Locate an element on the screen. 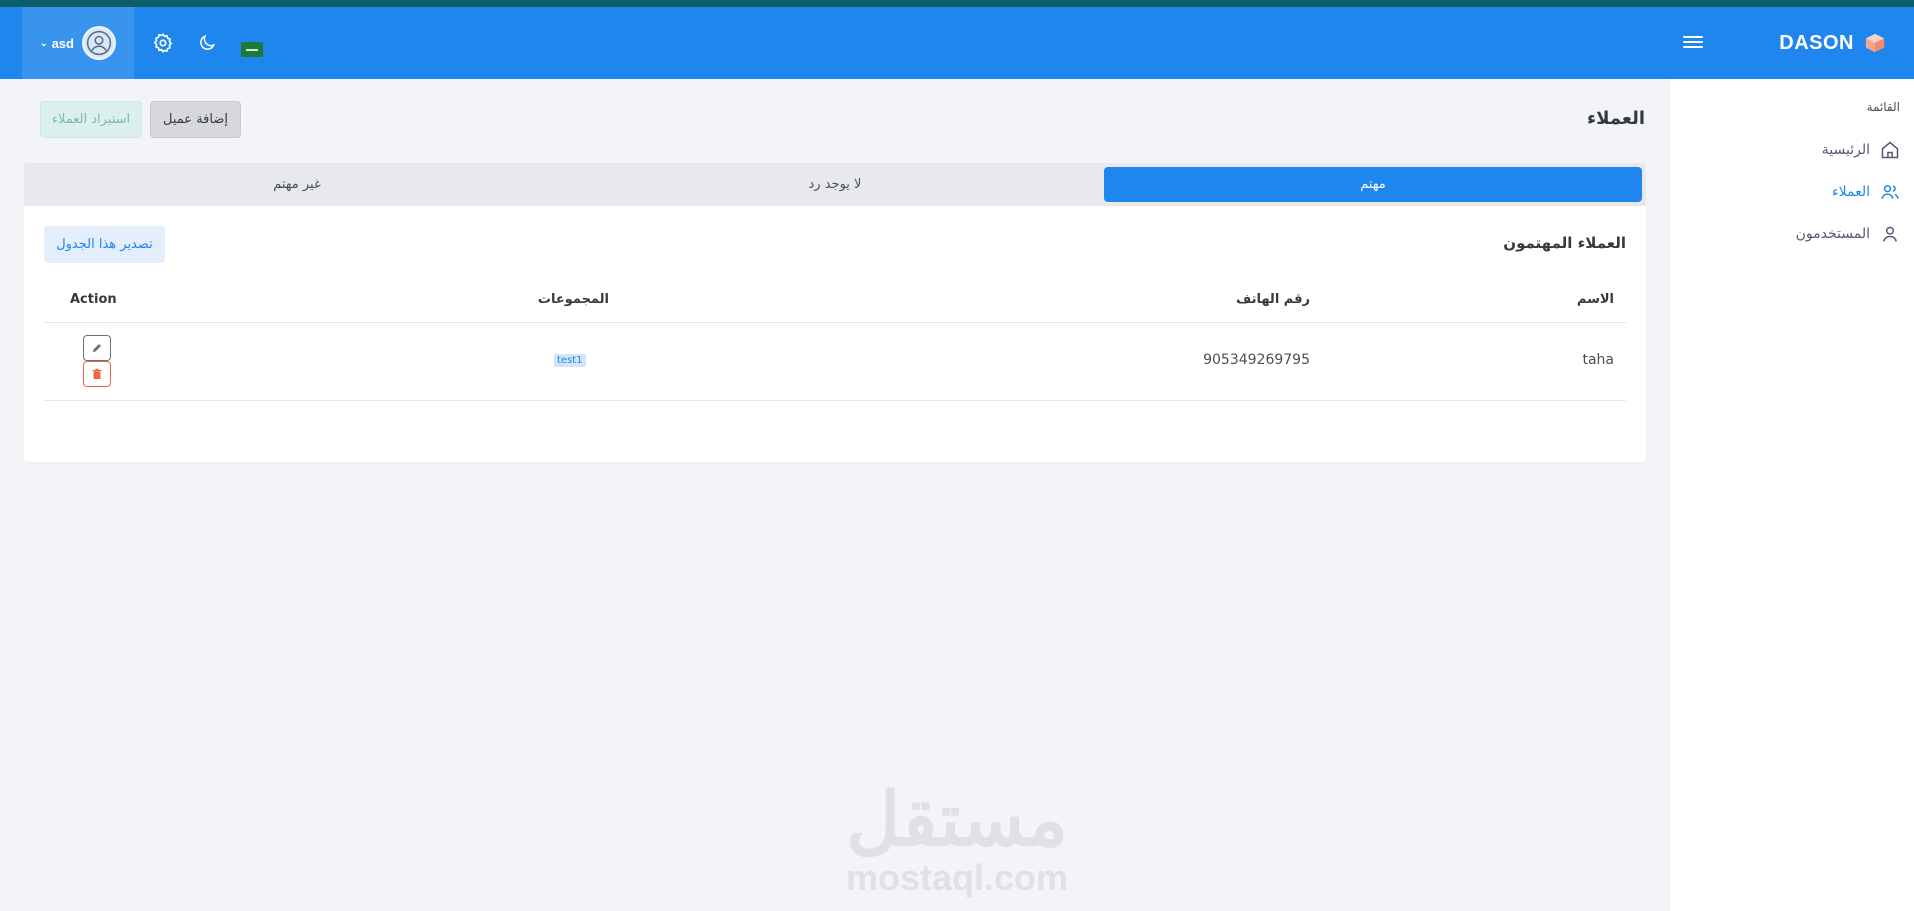  top-accent-strip is located at coordinates (957, 3).